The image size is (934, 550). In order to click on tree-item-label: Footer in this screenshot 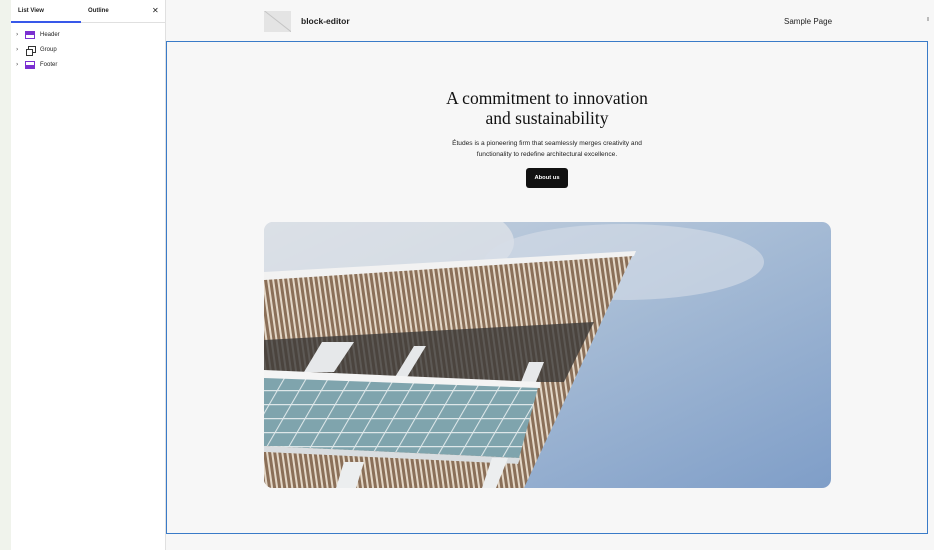, I will do `click(49, 64)`.